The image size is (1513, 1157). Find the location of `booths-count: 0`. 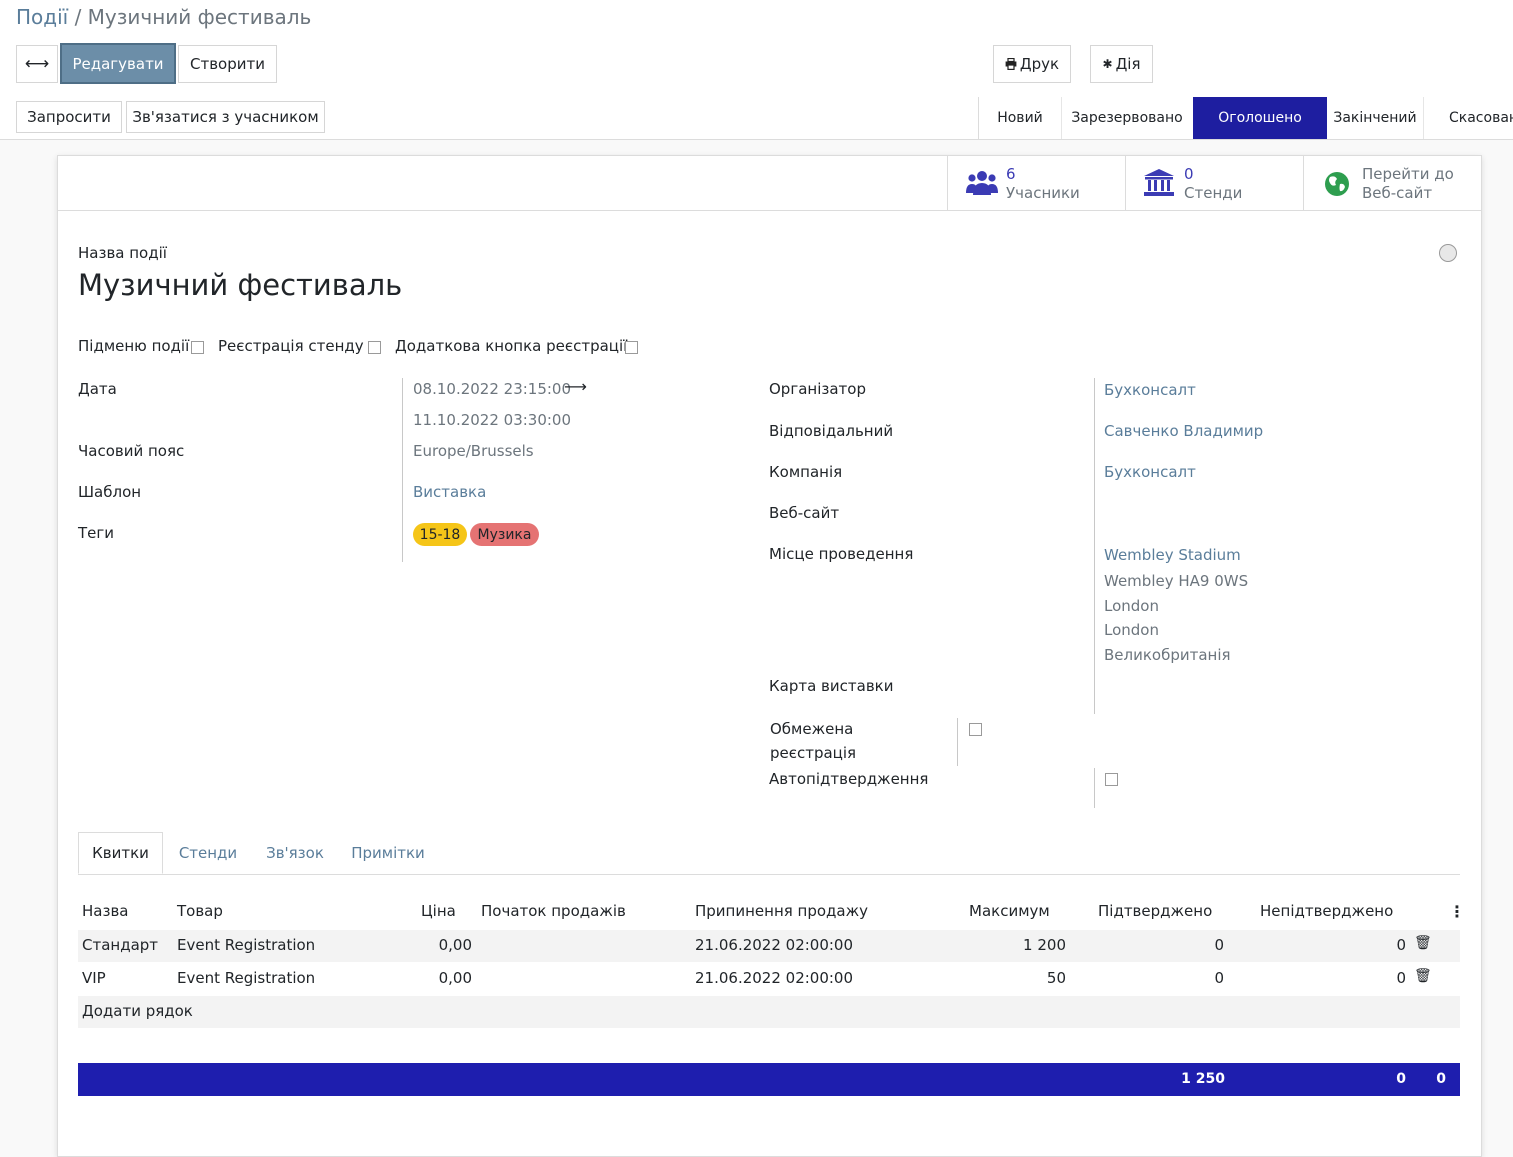

booths-count: 0 is located at coordinates (1189, 174).